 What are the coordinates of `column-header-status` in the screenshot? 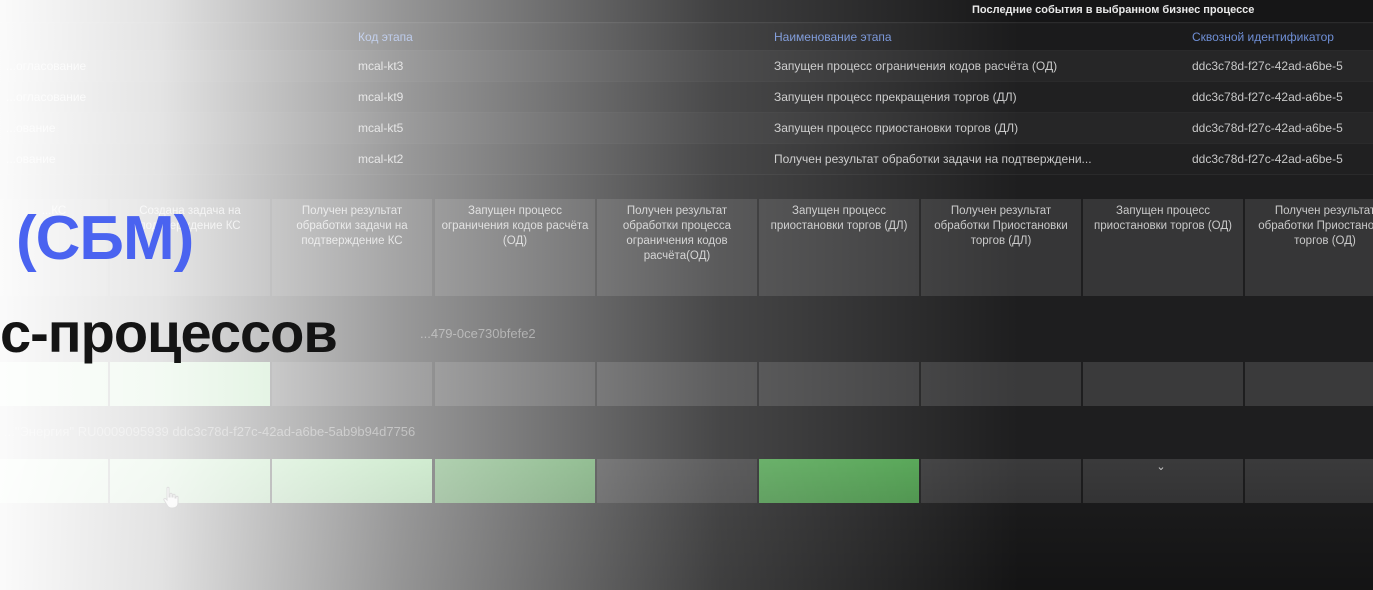 It's located at (176, 37).